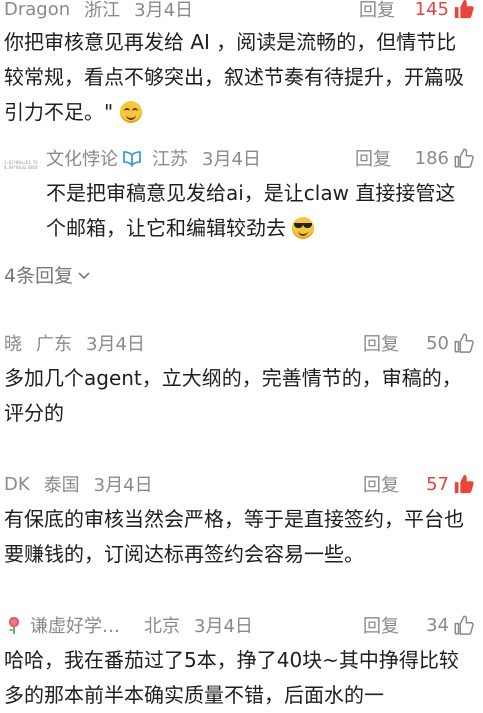 The image size is (483, 713). What do you see at coordinates (437, 484) in the screenshot?
I see `like-count: 57` at bounding box center [437, 484].